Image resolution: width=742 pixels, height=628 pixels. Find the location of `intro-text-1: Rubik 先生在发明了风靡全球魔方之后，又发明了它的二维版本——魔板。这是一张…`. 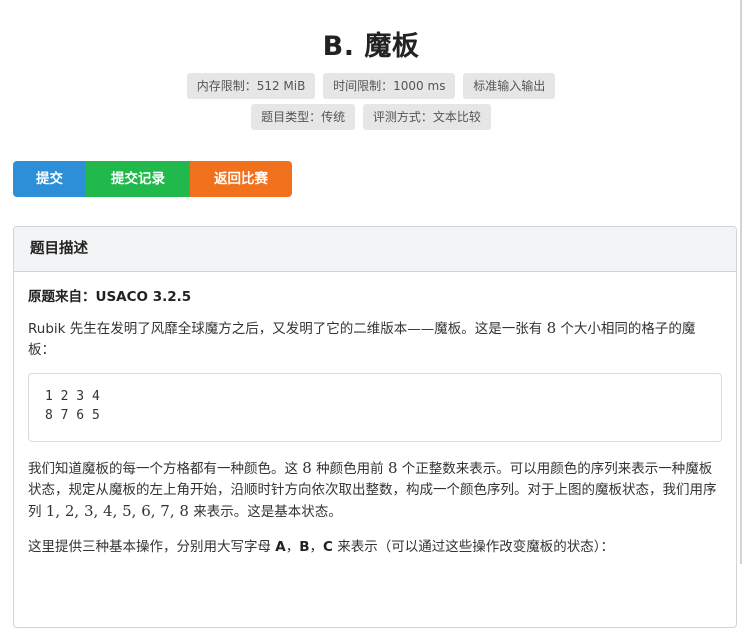

intro-text-1: Rubik 先生在发明了风靡全球魔方之后，又发明了它的二维版本——魔板。这是一张… is located at coordinates (287, 329).